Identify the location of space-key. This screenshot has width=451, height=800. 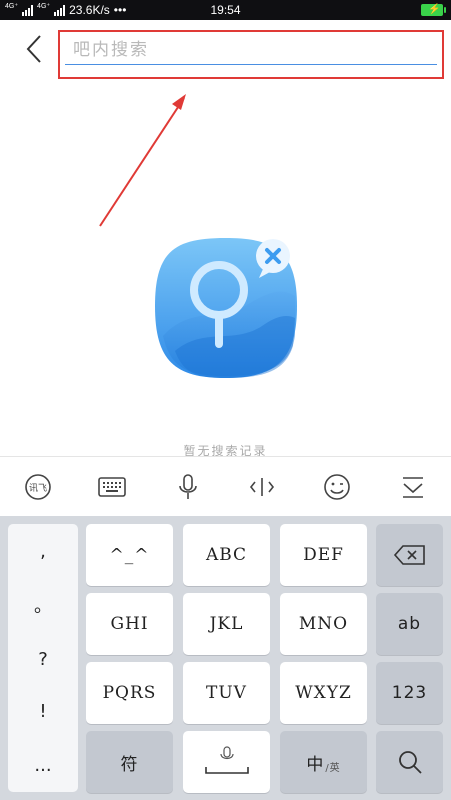
(226, 762).